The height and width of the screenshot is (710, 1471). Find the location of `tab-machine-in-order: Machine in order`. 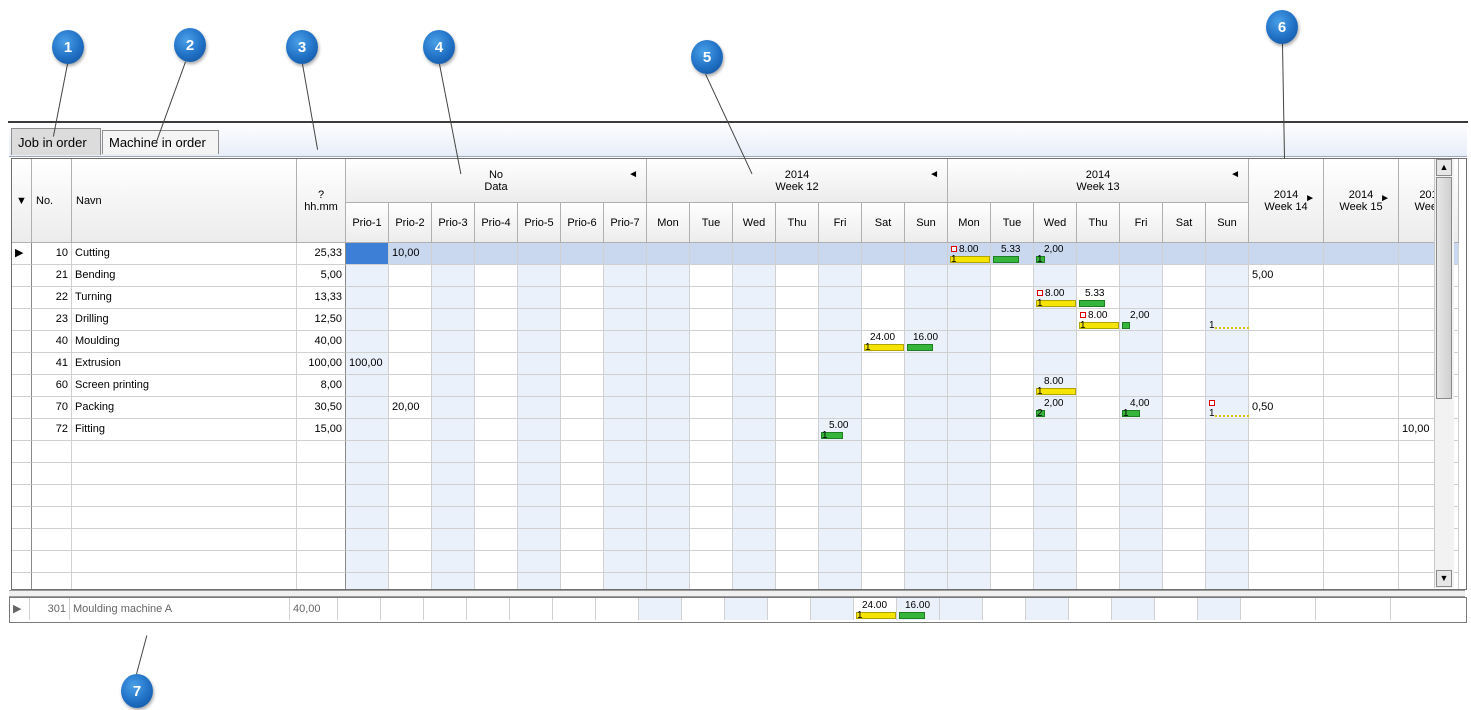

tab-machine-in-order: Machine in order is located at coordinates (160, 142).